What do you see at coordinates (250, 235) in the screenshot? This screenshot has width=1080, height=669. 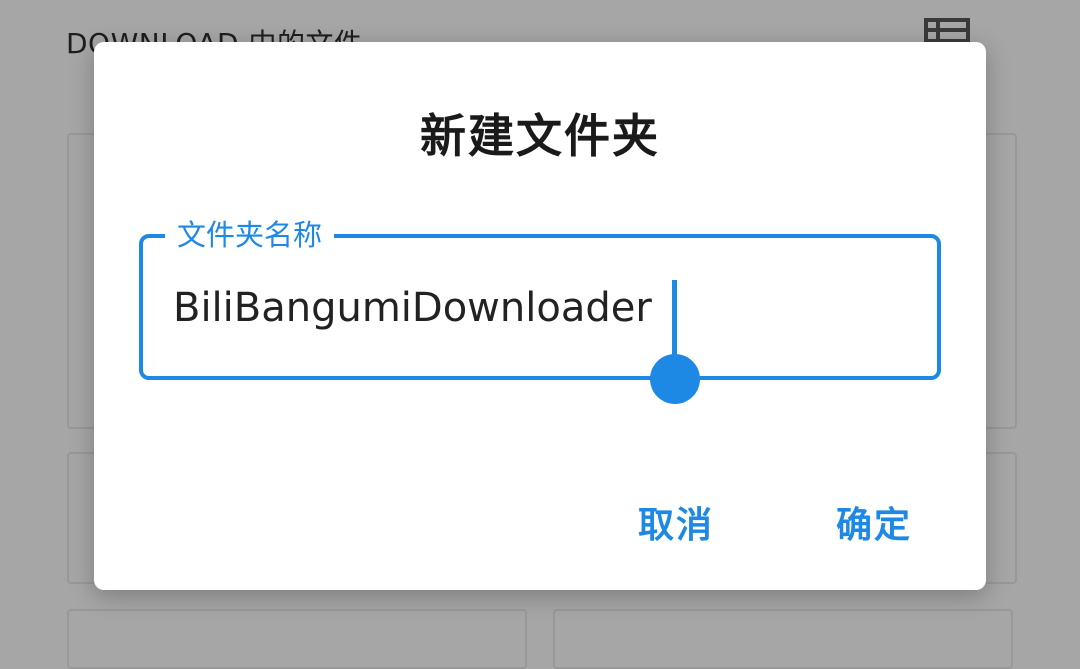 I see `folder-name-label: 文件夹名称` at bounding box center [250, 235].